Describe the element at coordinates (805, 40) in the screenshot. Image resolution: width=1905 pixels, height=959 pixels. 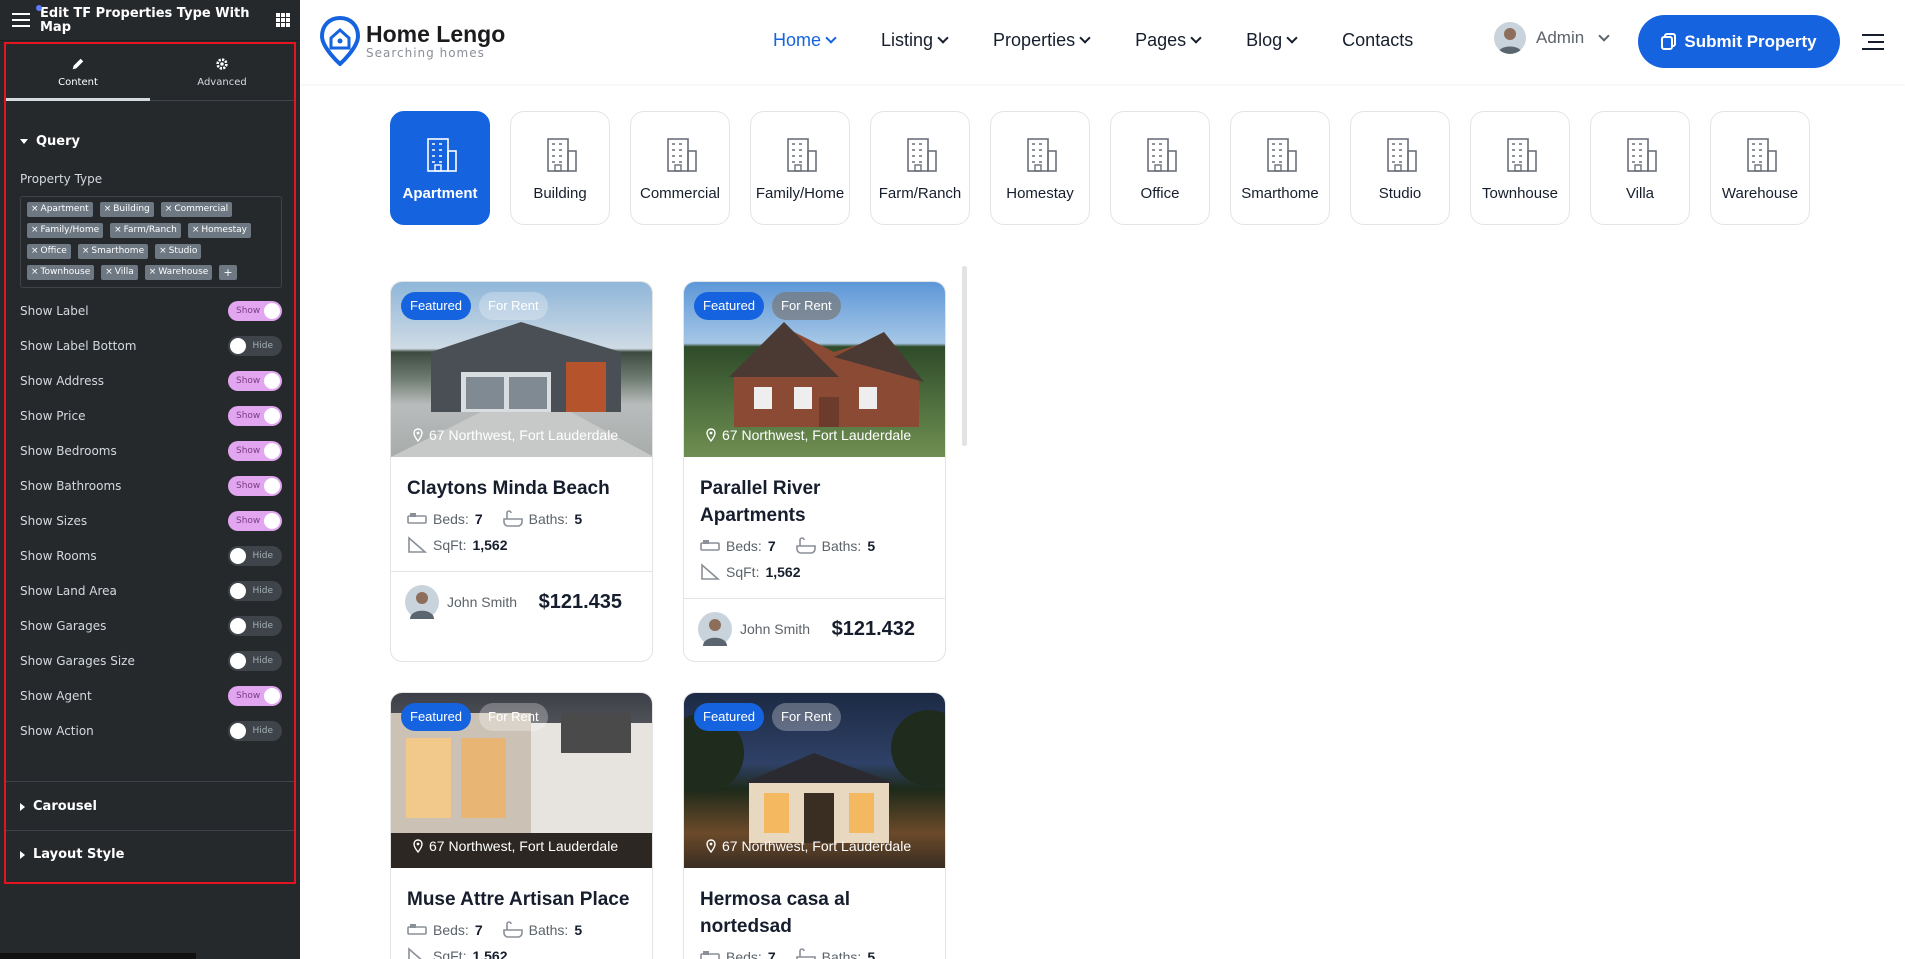
I see `nav-item-home: Home` at that location.